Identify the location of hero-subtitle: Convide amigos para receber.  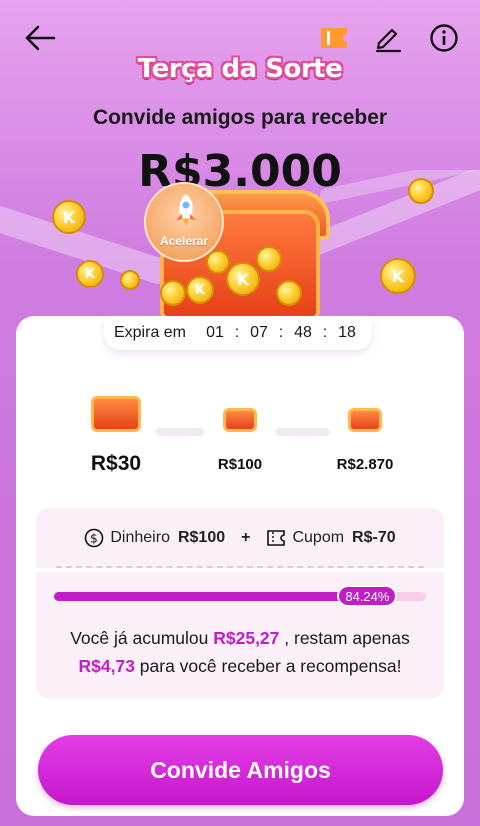
(240, 117).